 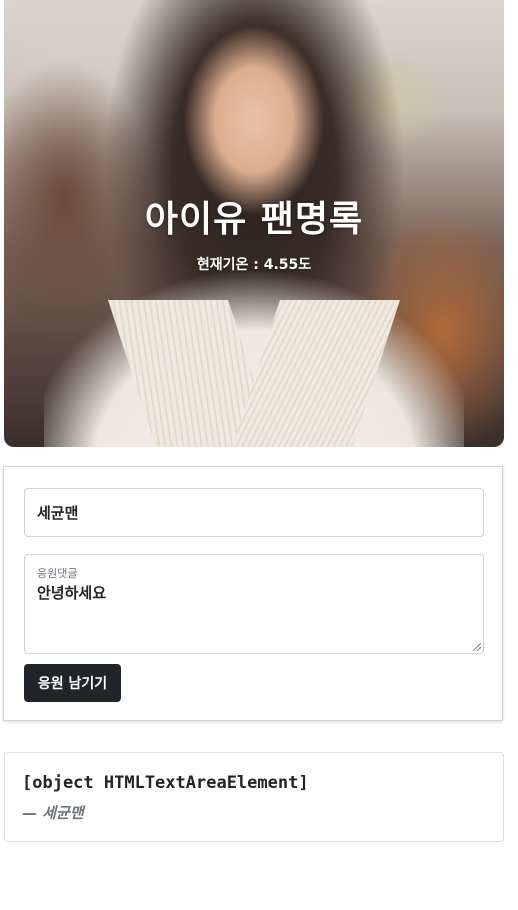 What do you see at coordinates (477, 647) in the screenshot?
I see `resize-handle-icon` at bounding box center [477, 647].